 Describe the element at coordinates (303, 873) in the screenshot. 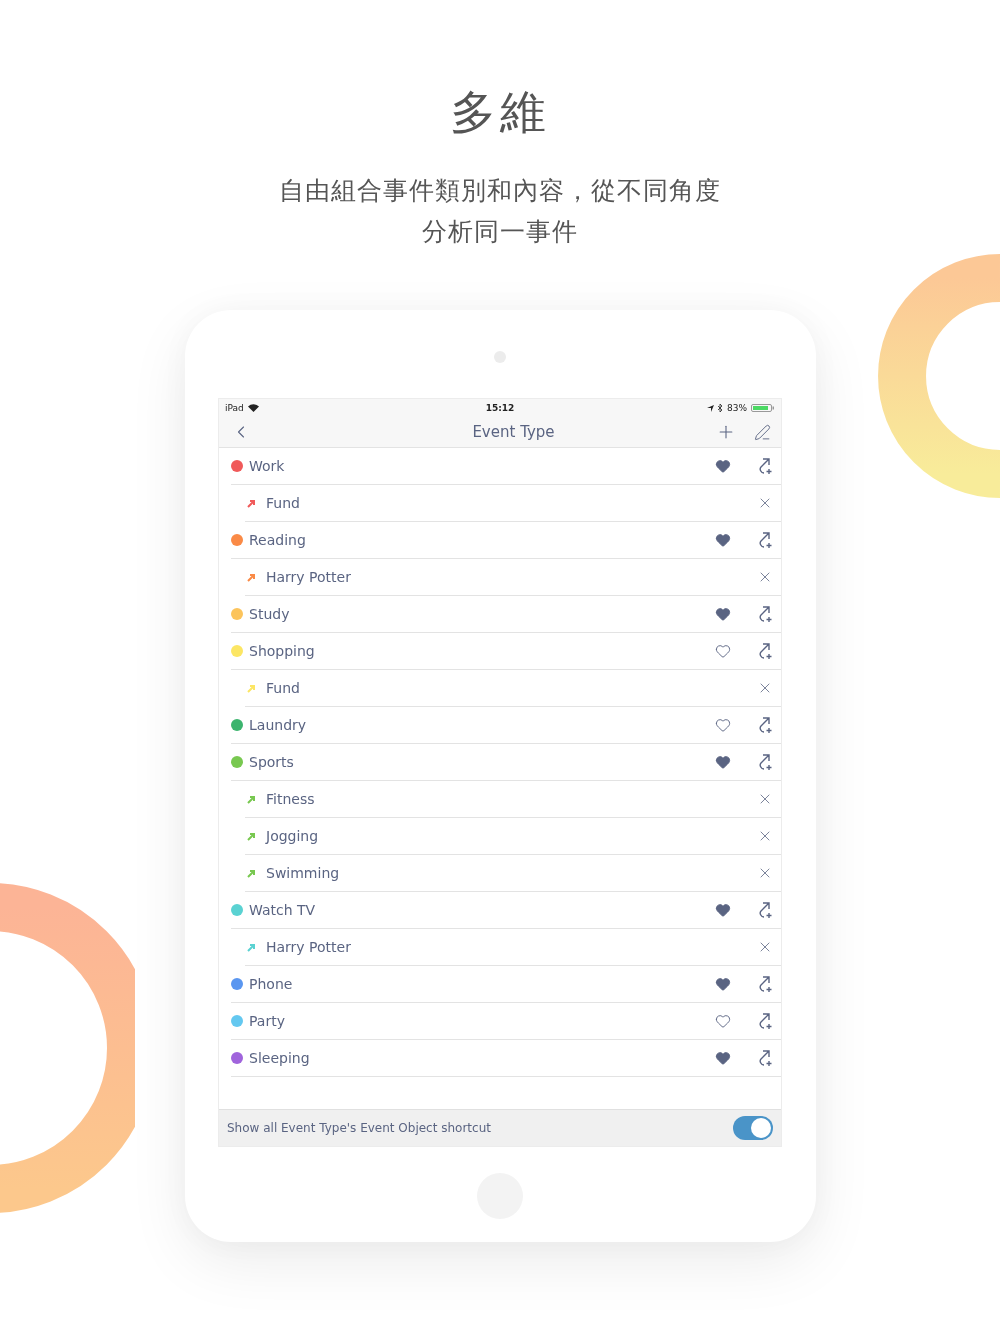

I see `event-object-name: Swimming` at that location.